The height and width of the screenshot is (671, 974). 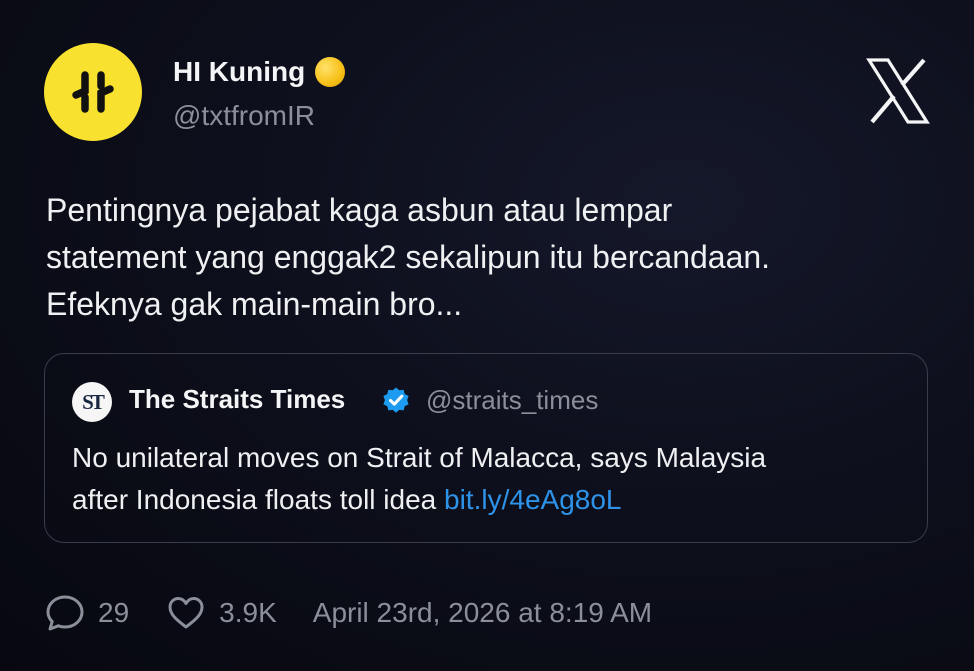 What do you see at coordinates (532, 499) in the screenshot?
I see `quoted-link: bit.ly/4eAg8oL` at bounding box center [532, 499].